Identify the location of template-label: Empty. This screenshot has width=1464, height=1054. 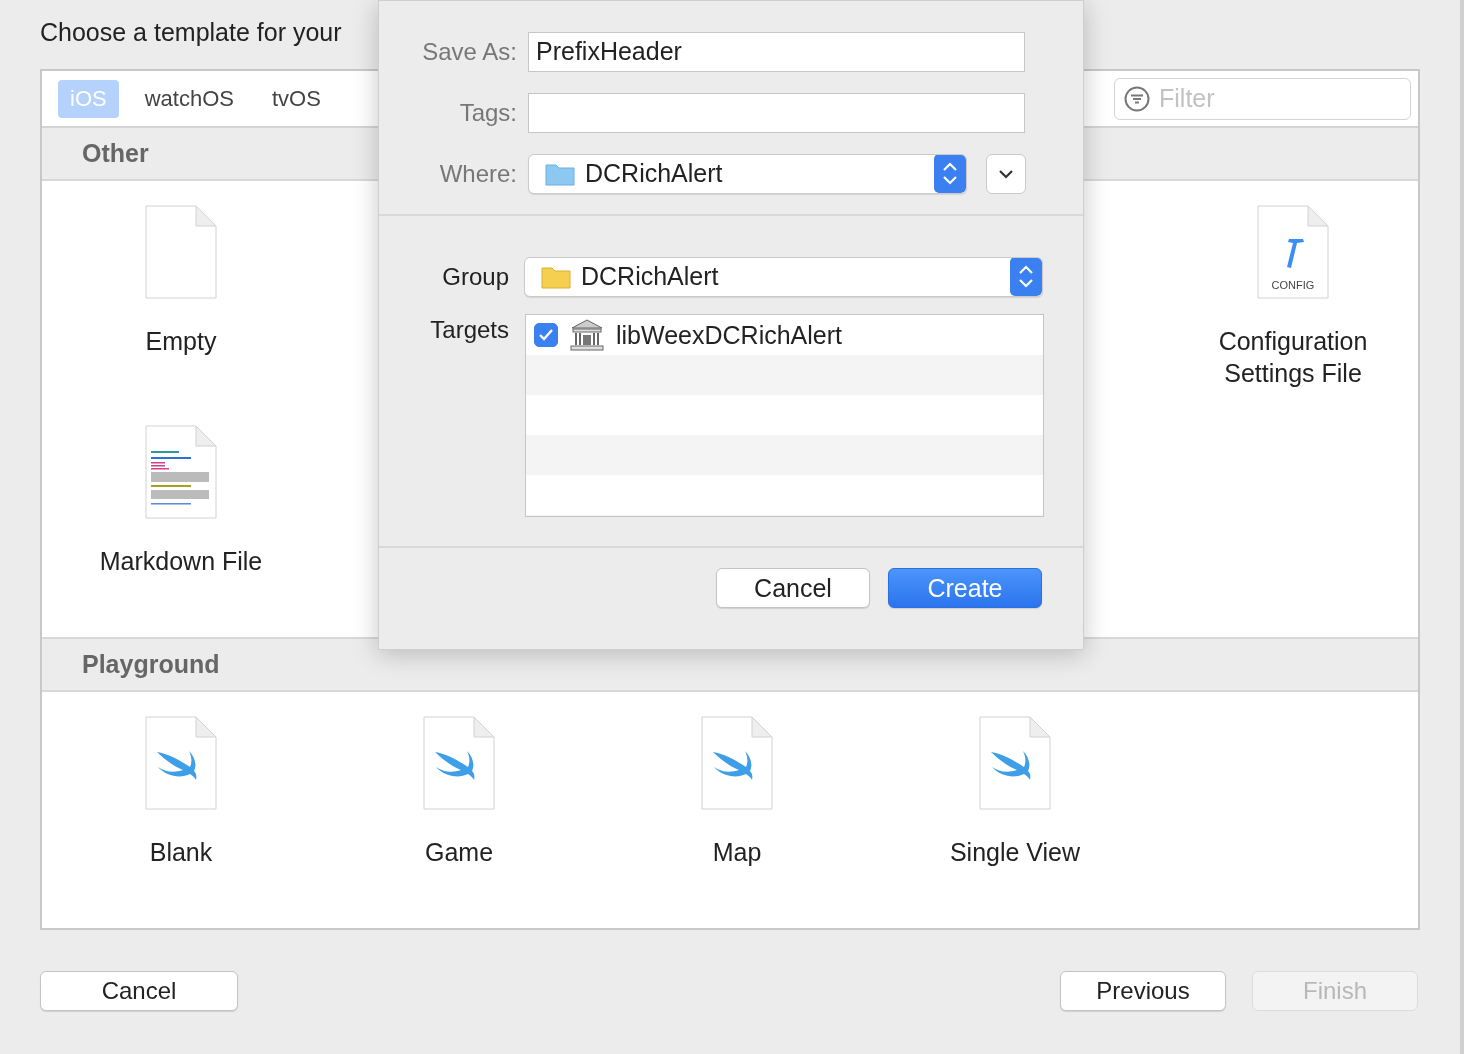
(181, 341).